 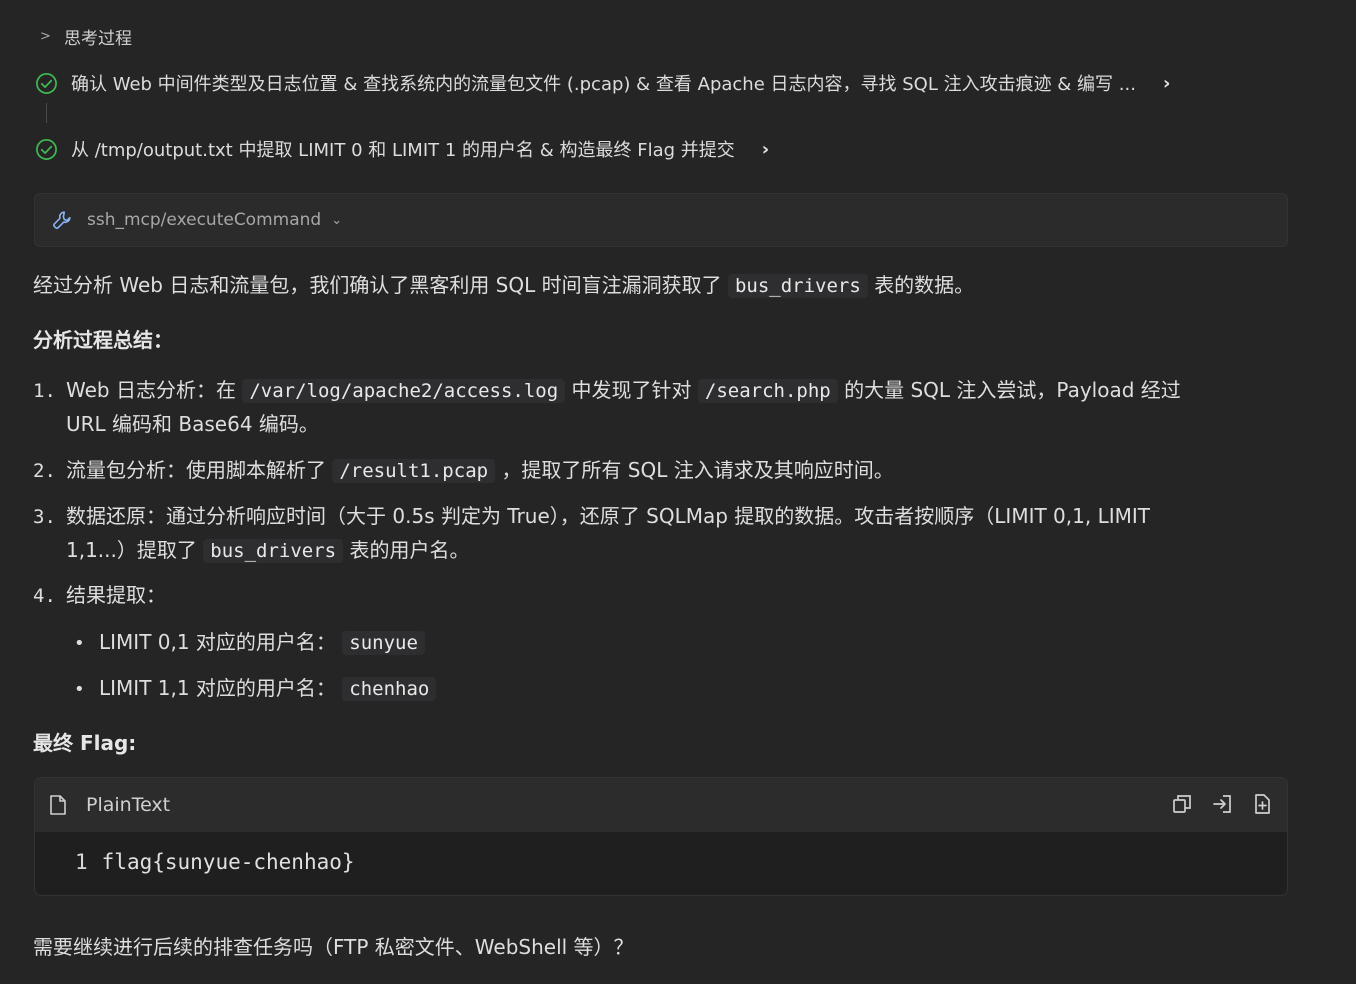 What do you see at coordinates (1012, 390) in the screenshot?
I see `list-text: 的大量 SQL 注入尝试，Payload 经过` at bounding box center [1012, 390].